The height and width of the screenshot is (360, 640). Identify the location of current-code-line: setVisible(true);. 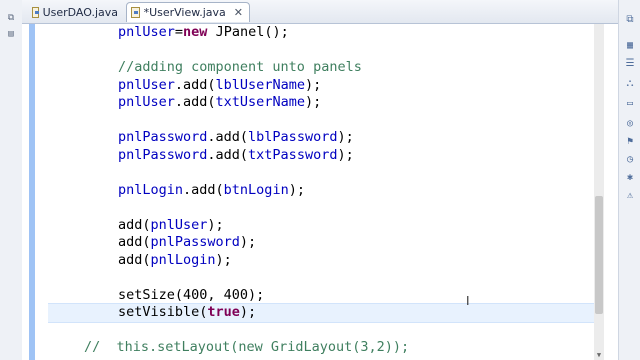
(322, 313).